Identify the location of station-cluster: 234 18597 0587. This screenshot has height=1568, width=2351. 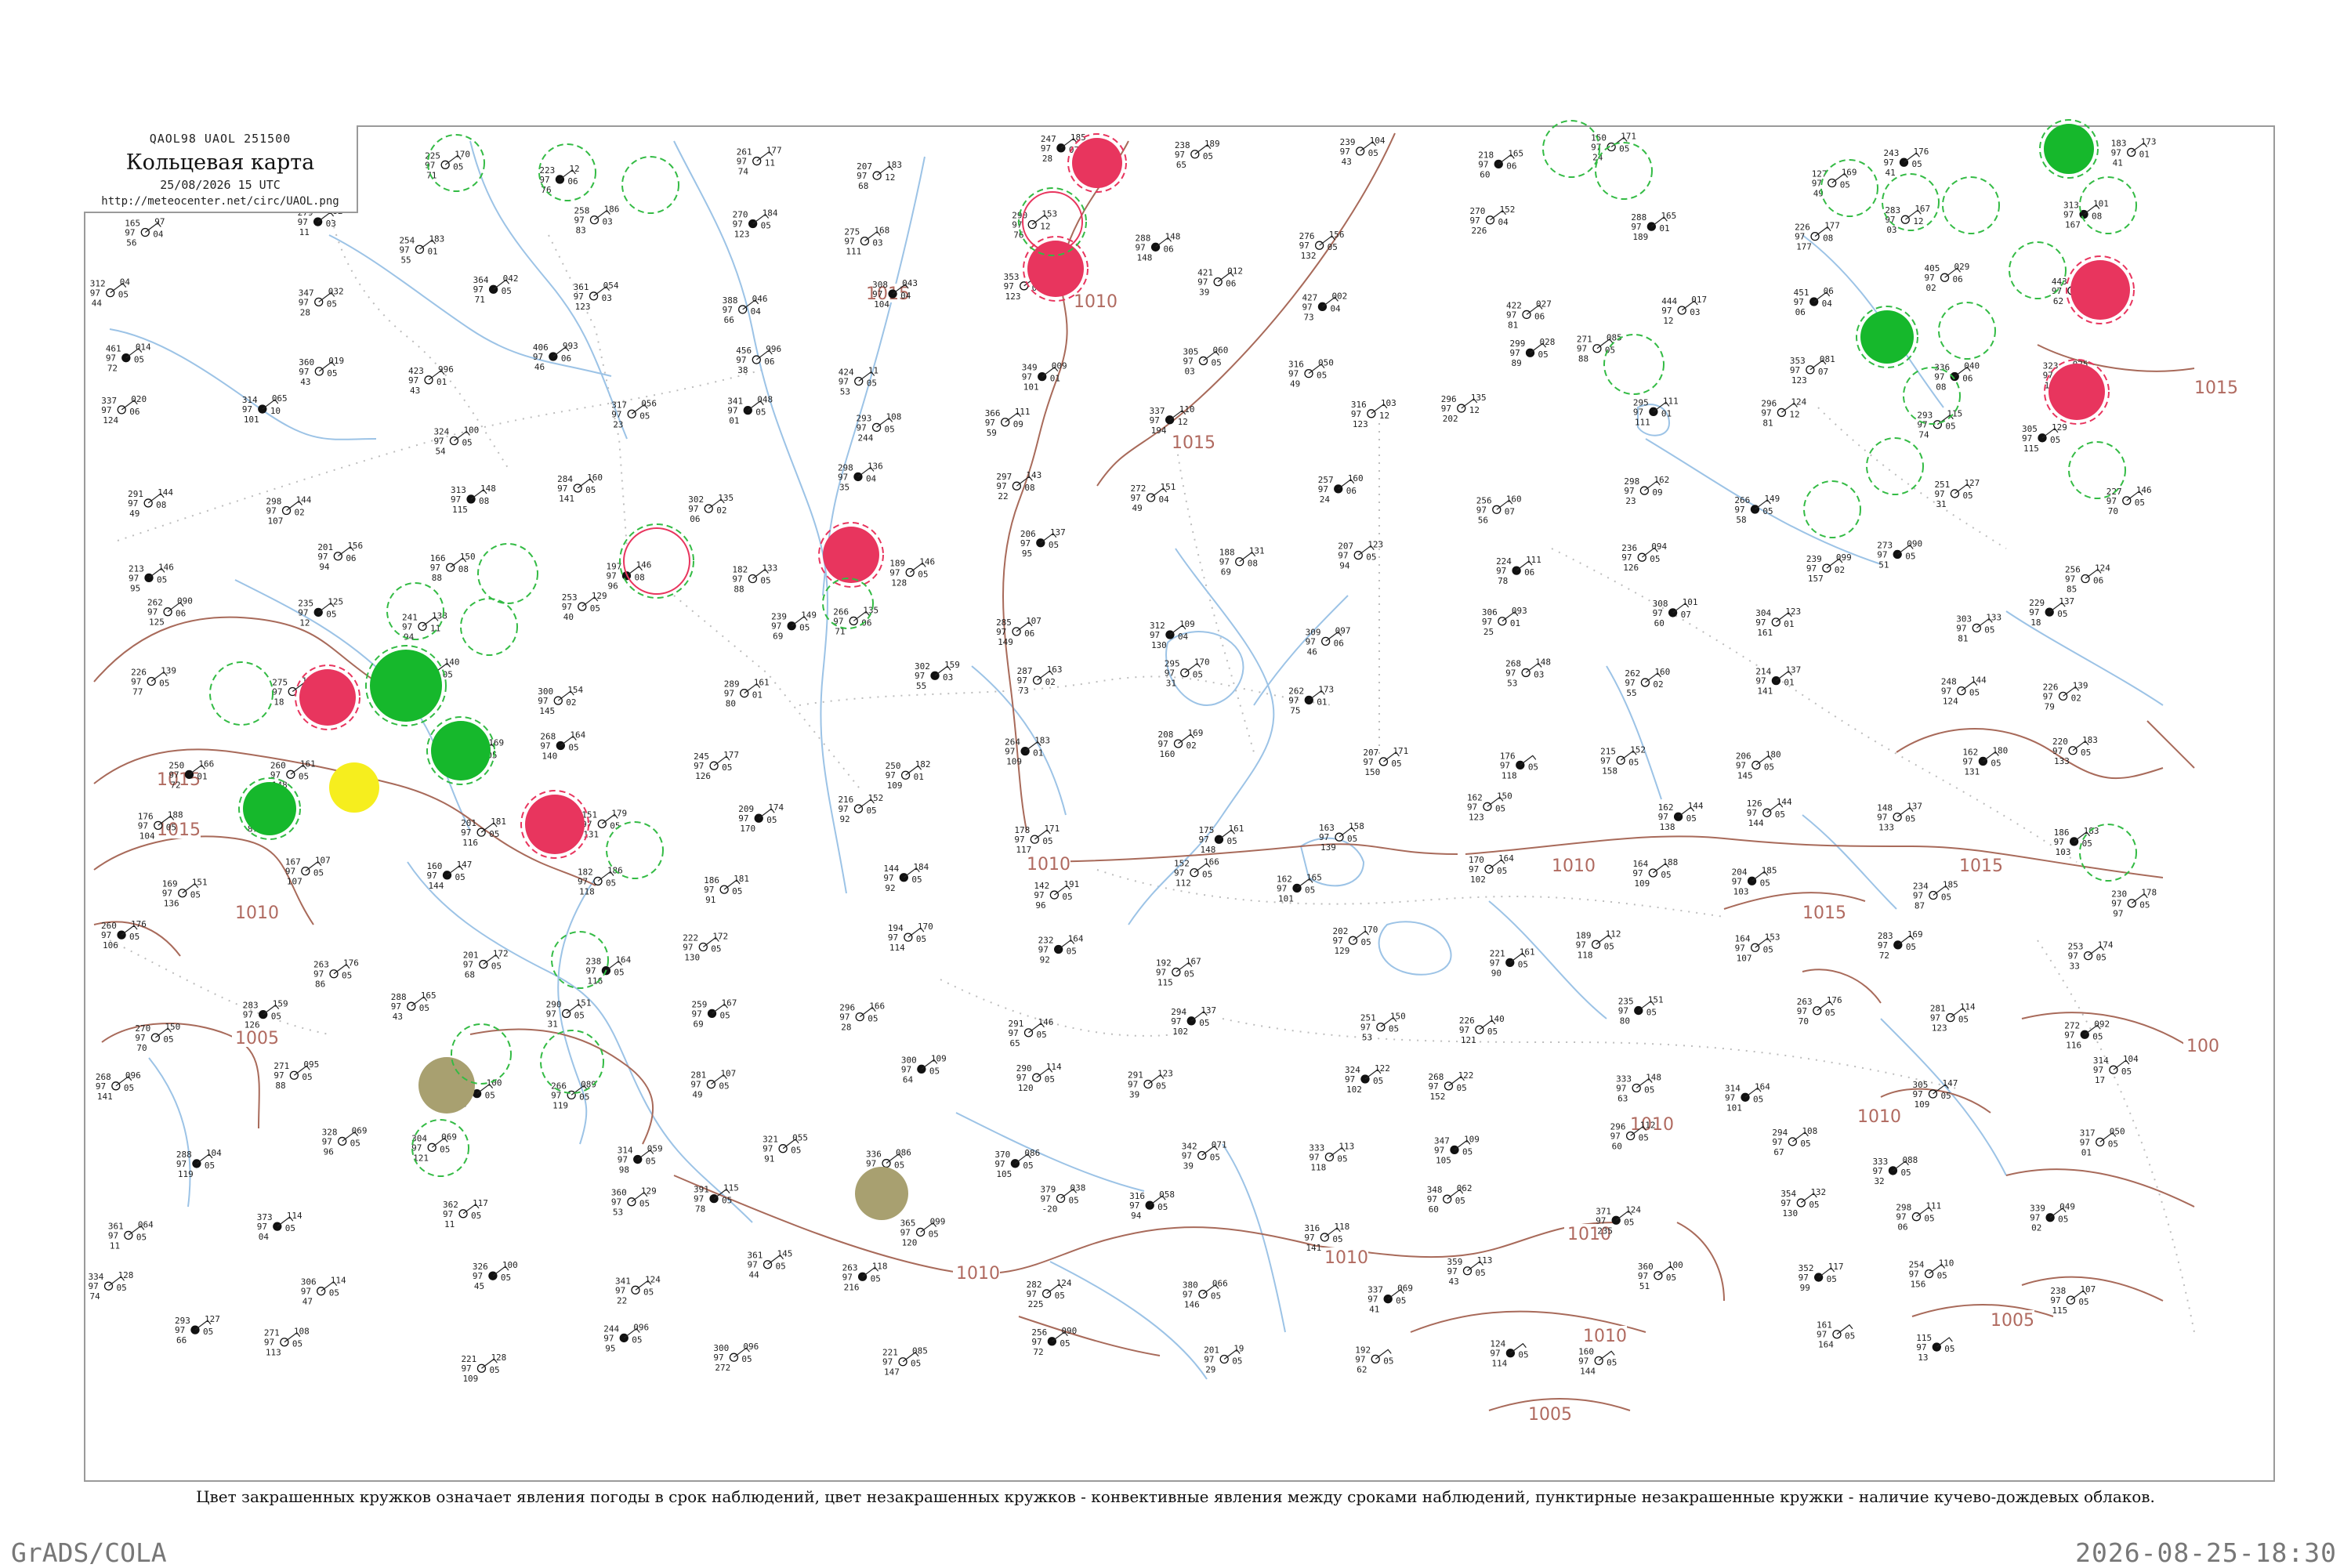
(1935, 896).